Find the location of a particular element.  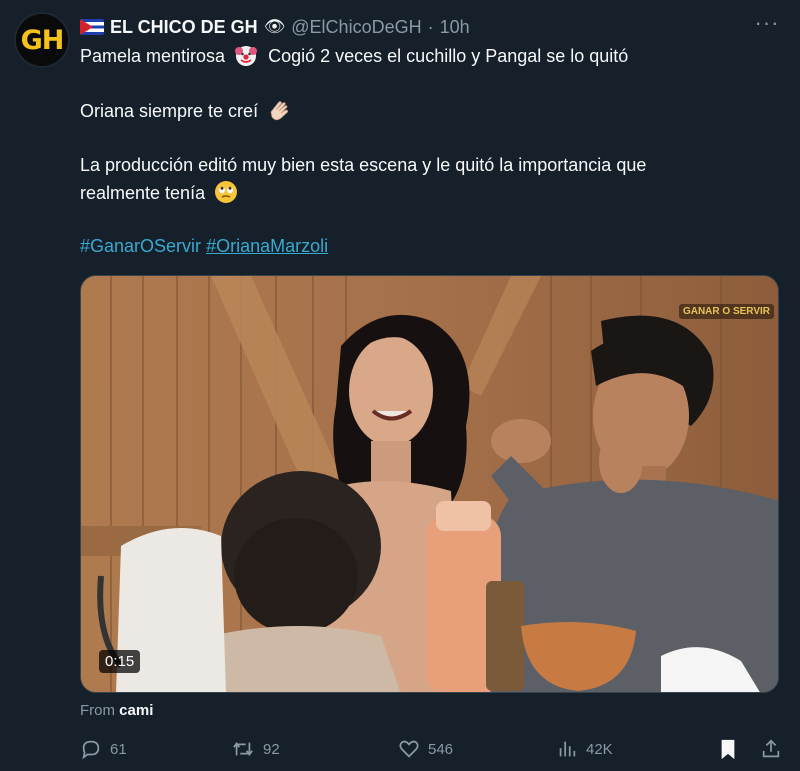

hashtag-ganaroservir: #GanarOServir is located at coordinates (140, 246).